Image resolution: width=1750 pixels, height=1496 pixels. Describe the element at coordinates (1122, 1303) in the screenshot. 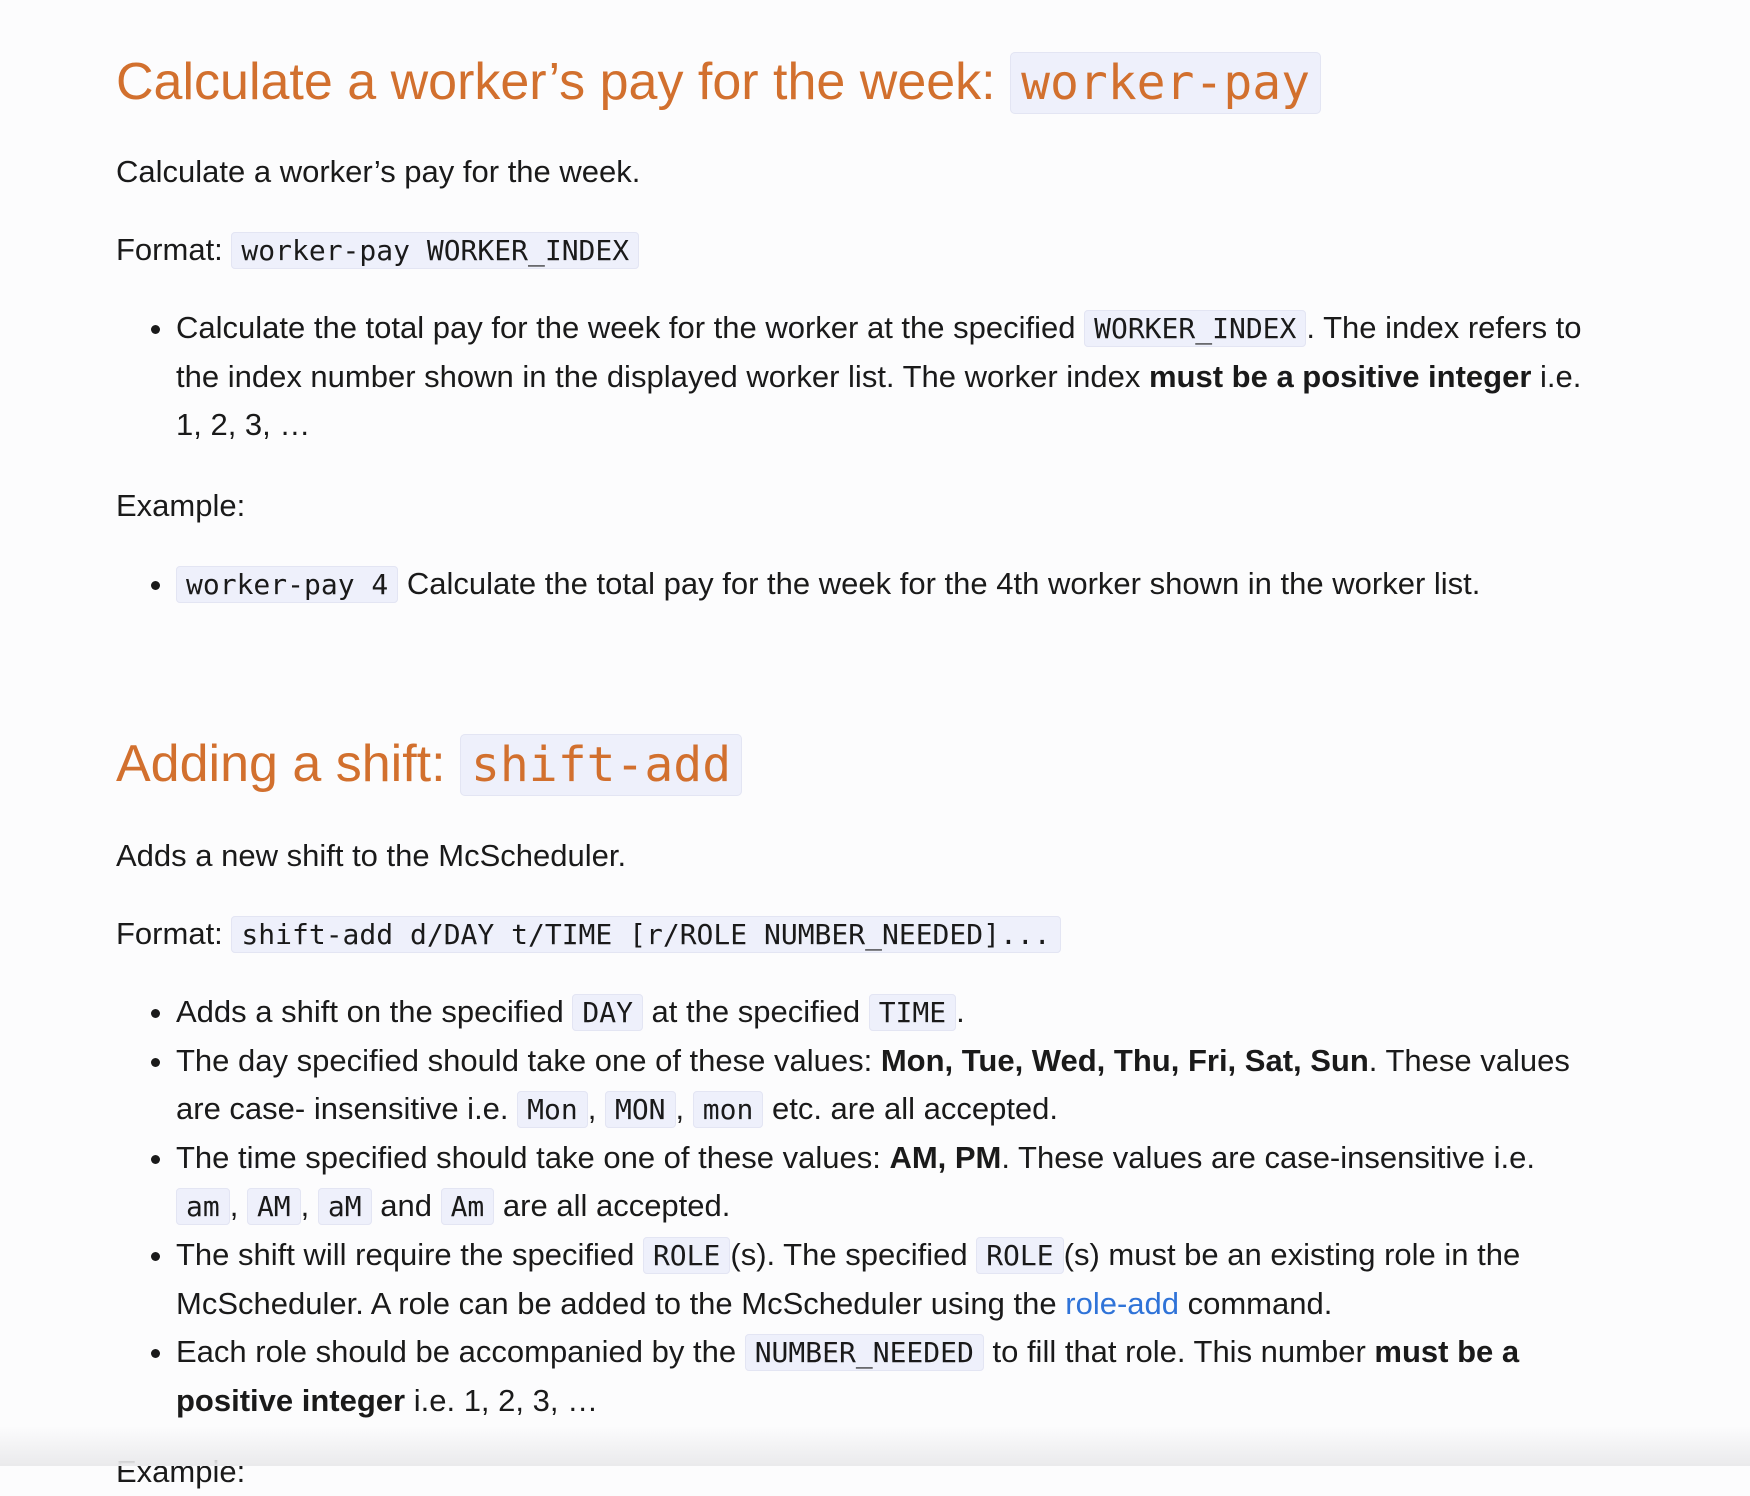

I see `role-add-link: role-add` at that location.